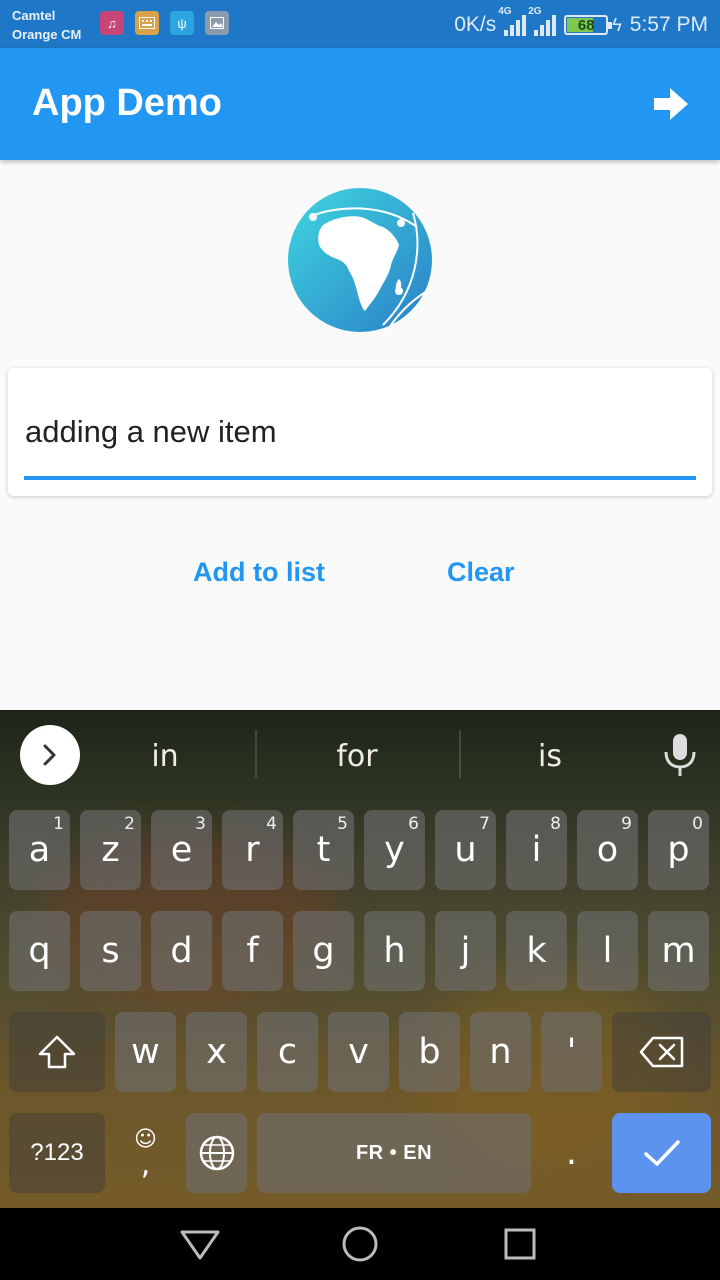  What do you see at coordinates (607, 951) in the screenshot?
I see `key-l: l` at bounding box center [607, 951].